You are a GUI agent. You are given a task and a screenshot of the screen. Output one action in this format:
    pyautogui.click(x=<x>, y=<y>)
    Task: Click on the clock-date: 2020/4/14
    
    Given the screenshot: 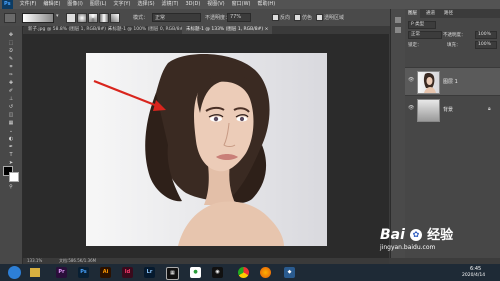 What is the action you would take?
    pyautogui.click(x=473, y=275)
    